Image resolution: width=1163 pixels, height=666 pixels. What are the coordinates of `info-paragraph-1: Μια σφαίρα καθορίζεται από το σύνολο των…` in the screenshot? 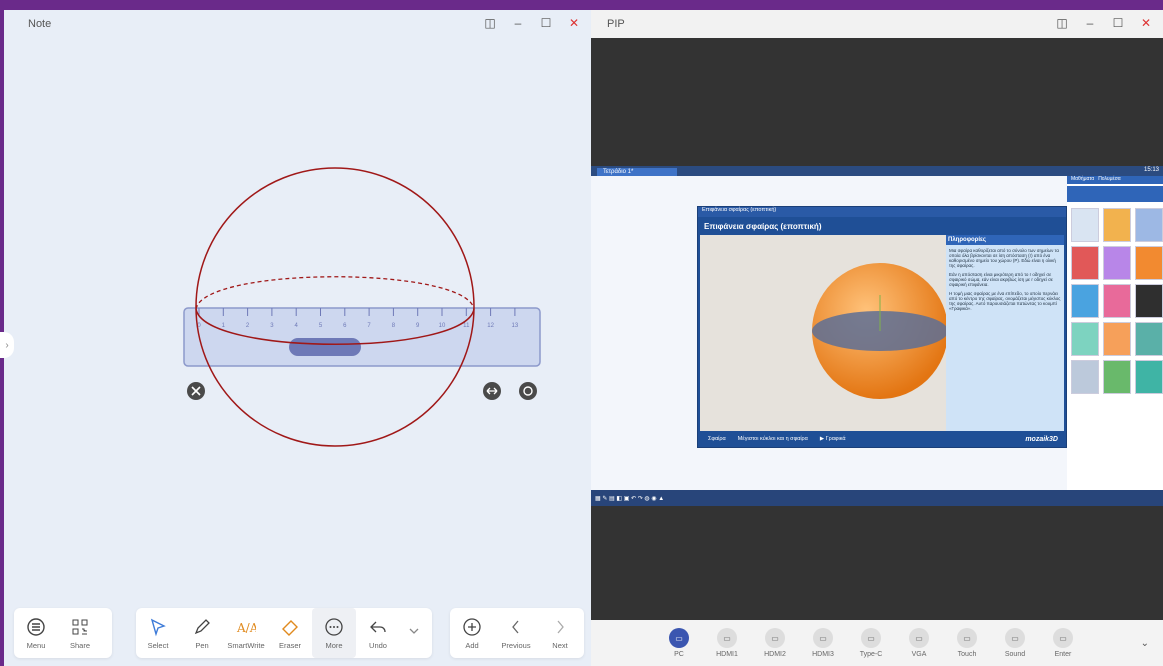 It's located at (1004, 258).